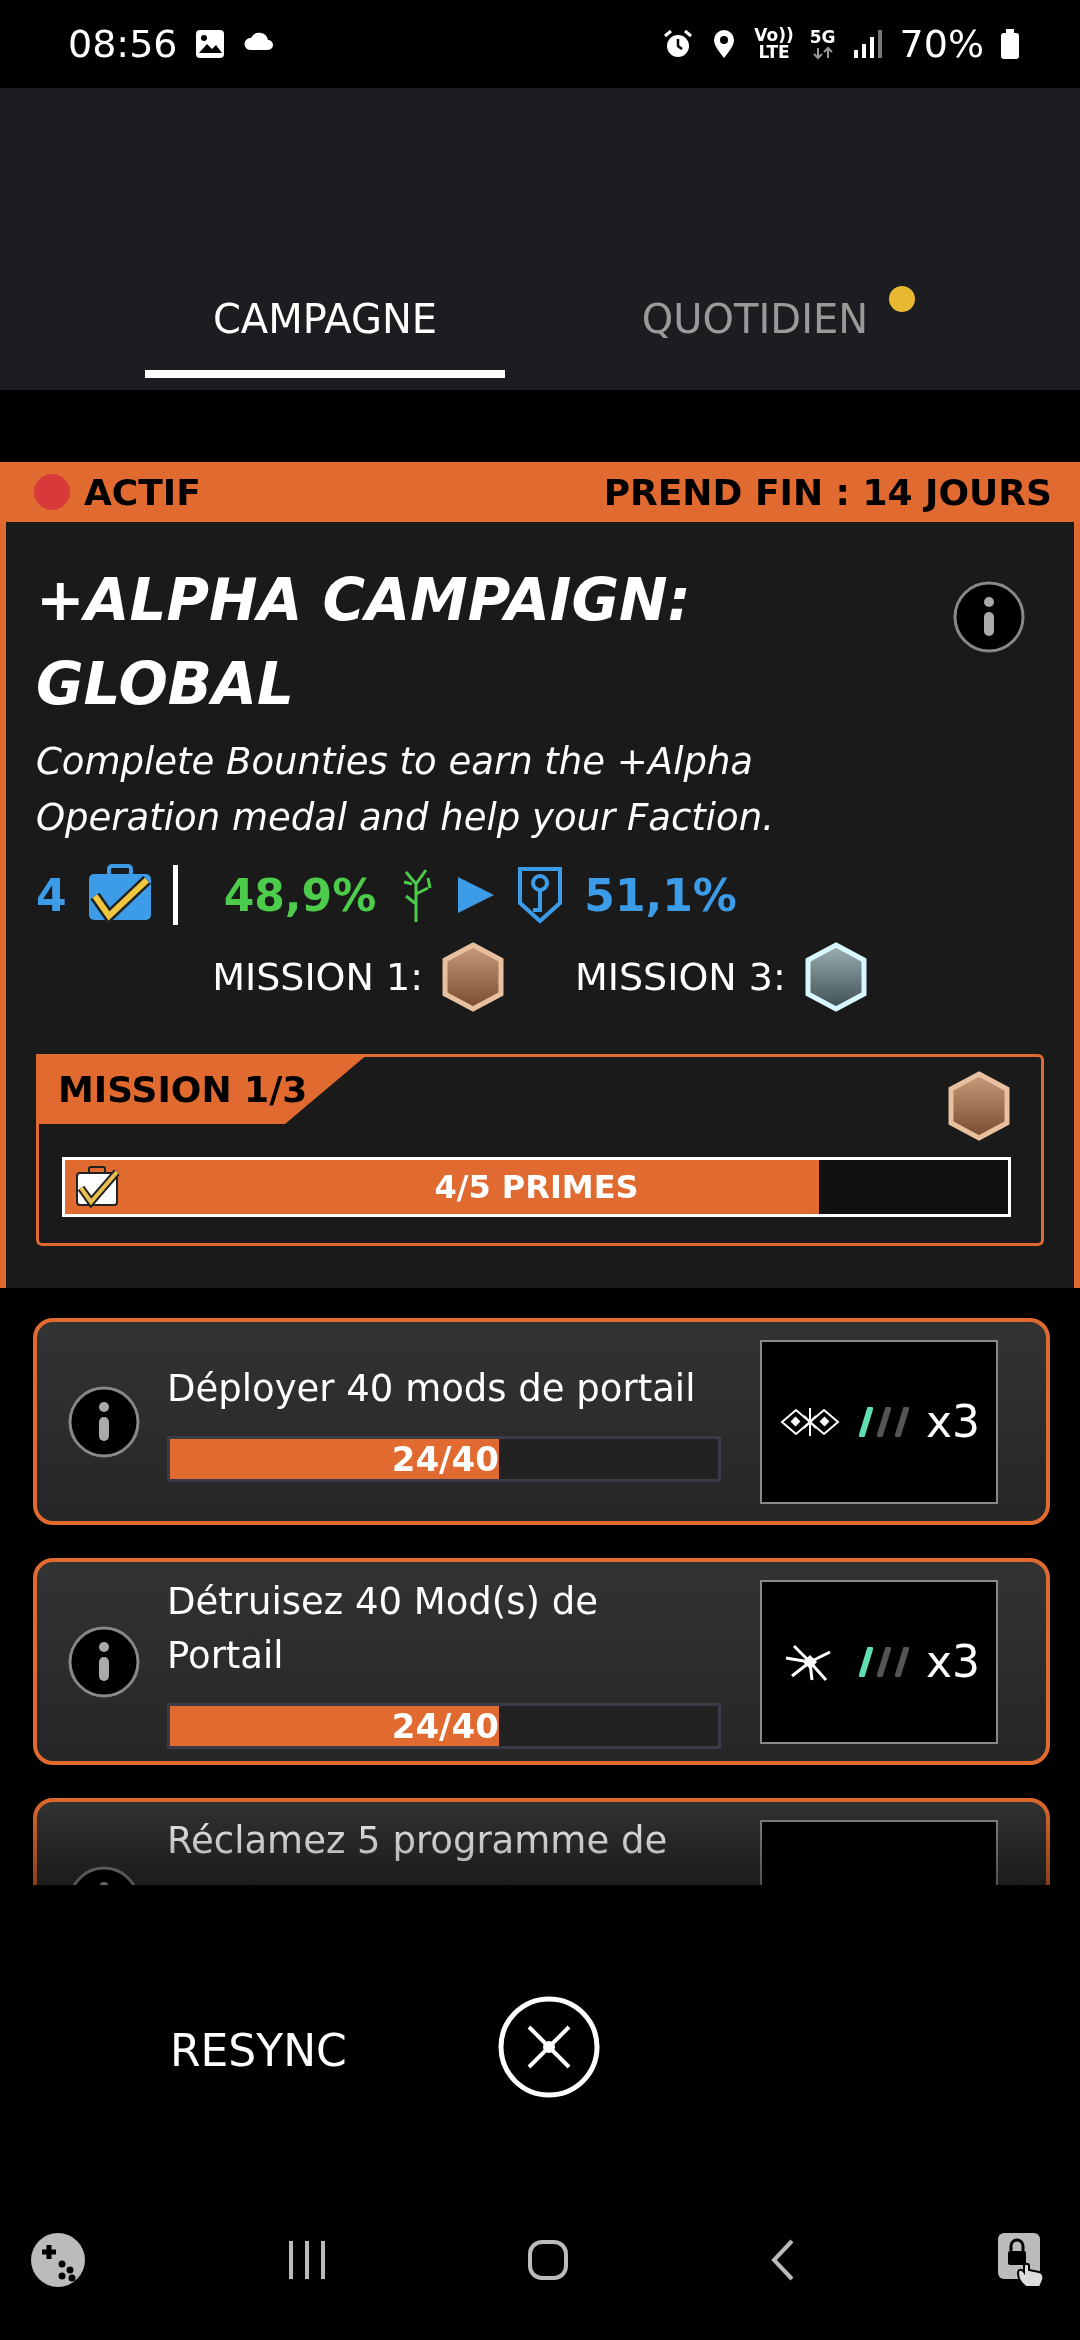  I want to click on recents-icon, so click(306, 2260).